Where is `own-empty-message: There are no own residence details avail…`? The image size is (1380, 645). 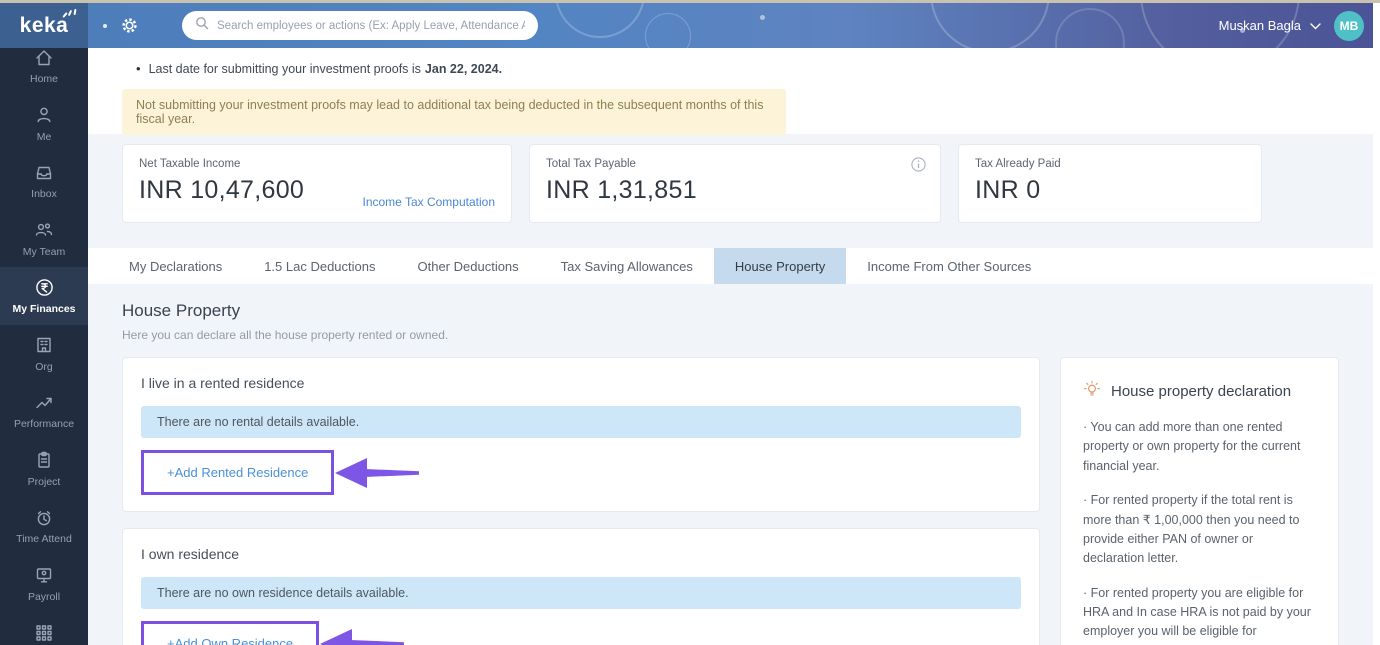 own-empty-message: There are no own residence details avail… is located at coordinates (581, 593).